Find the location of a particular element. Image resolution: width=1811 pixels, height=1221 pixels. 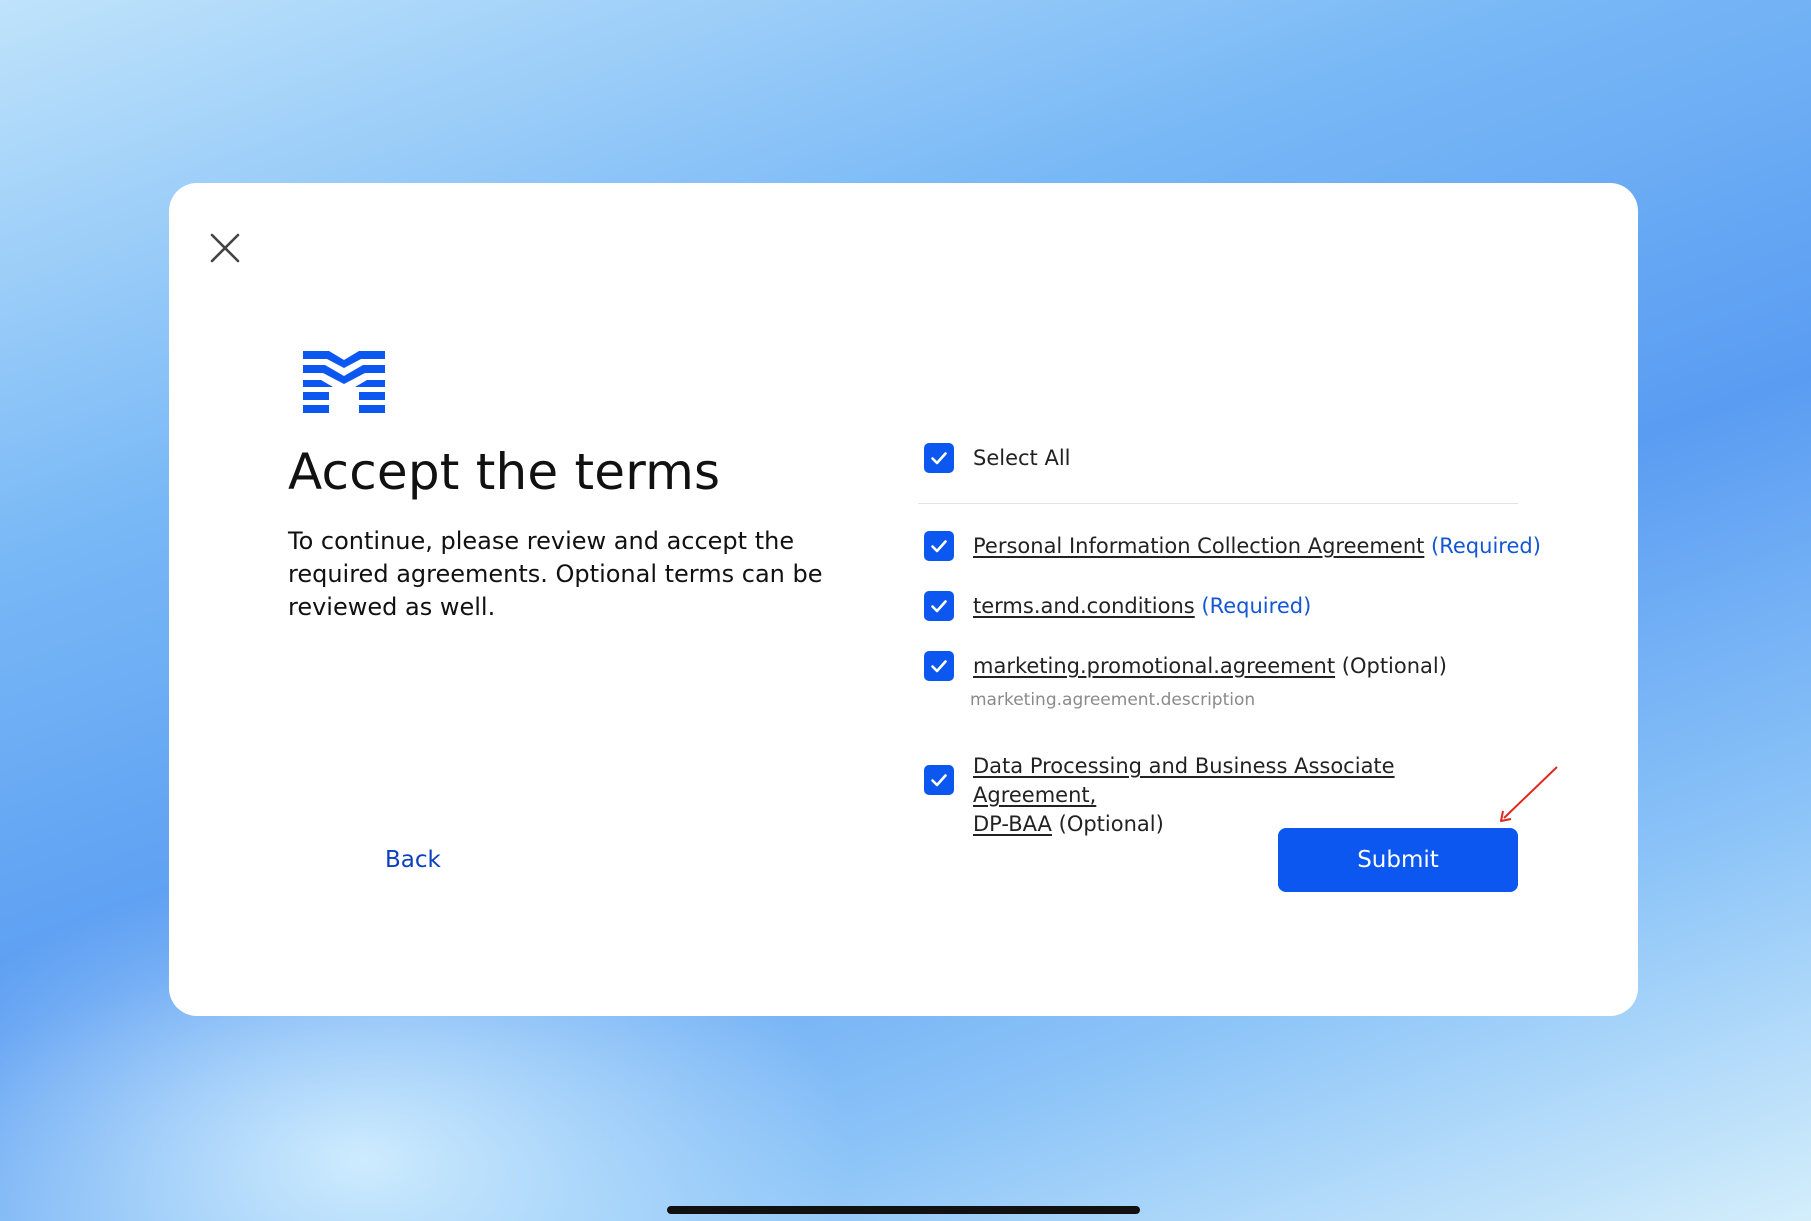

marketing-agreement-link: marketing.promotional.agreement is located at coordinates (1154, 666).